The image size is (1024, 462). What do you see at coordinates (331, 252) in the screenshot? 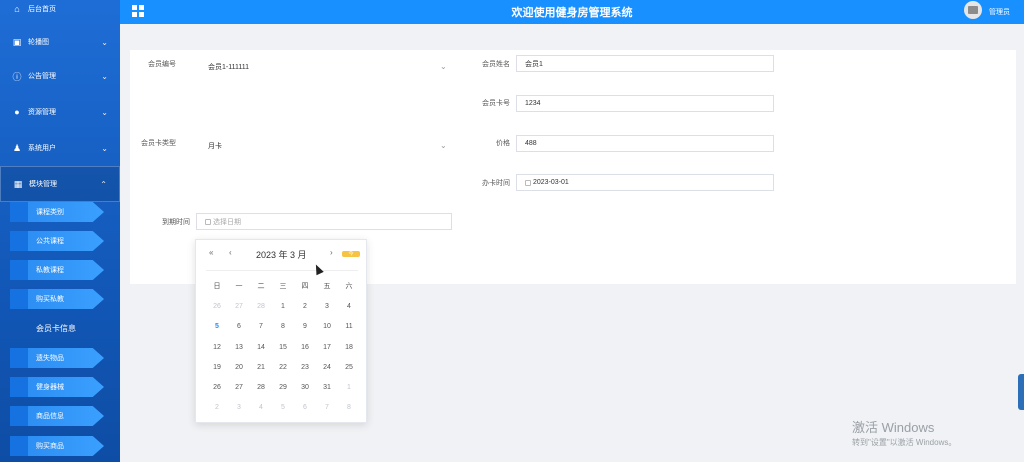
I see `next-month-button: ›` at bounding box center [331, 252].